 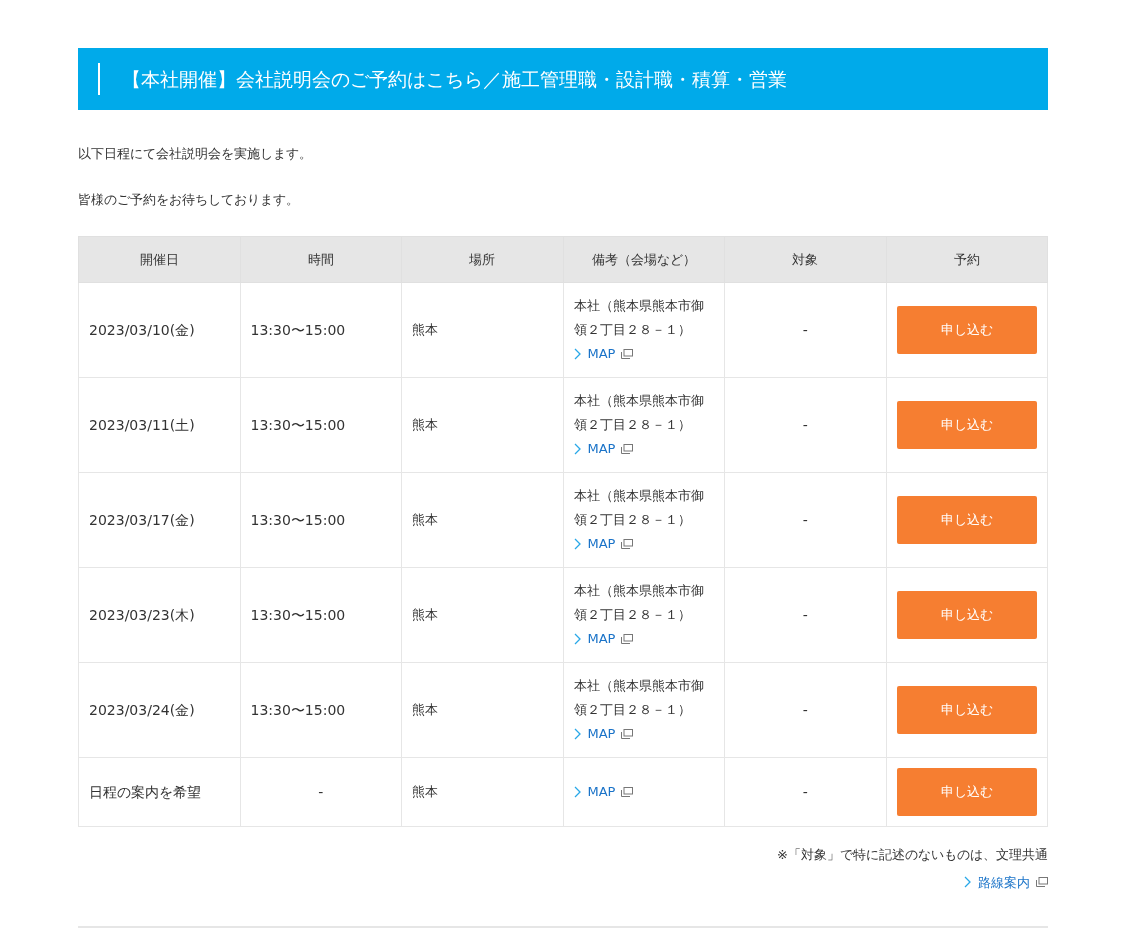 What do you see at coordinates (195, 154) in the screenshot?
I see `intro-text: 以下日程にて会社説明会を実施します。` at bounding box center [195, 154].